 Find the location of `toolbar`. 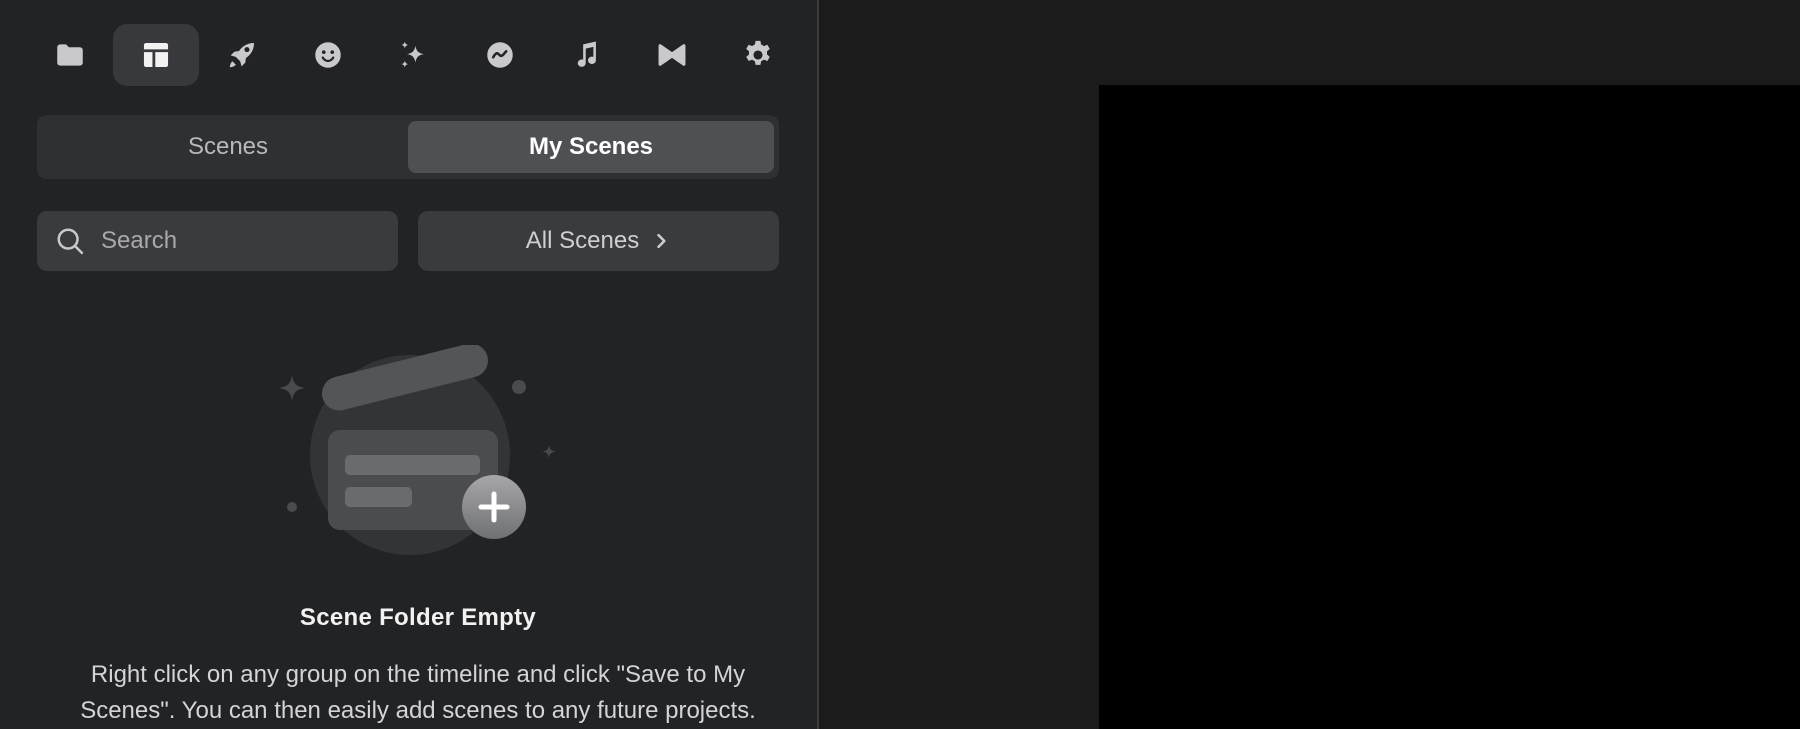

toolbar is located at coordinates (411, 55).